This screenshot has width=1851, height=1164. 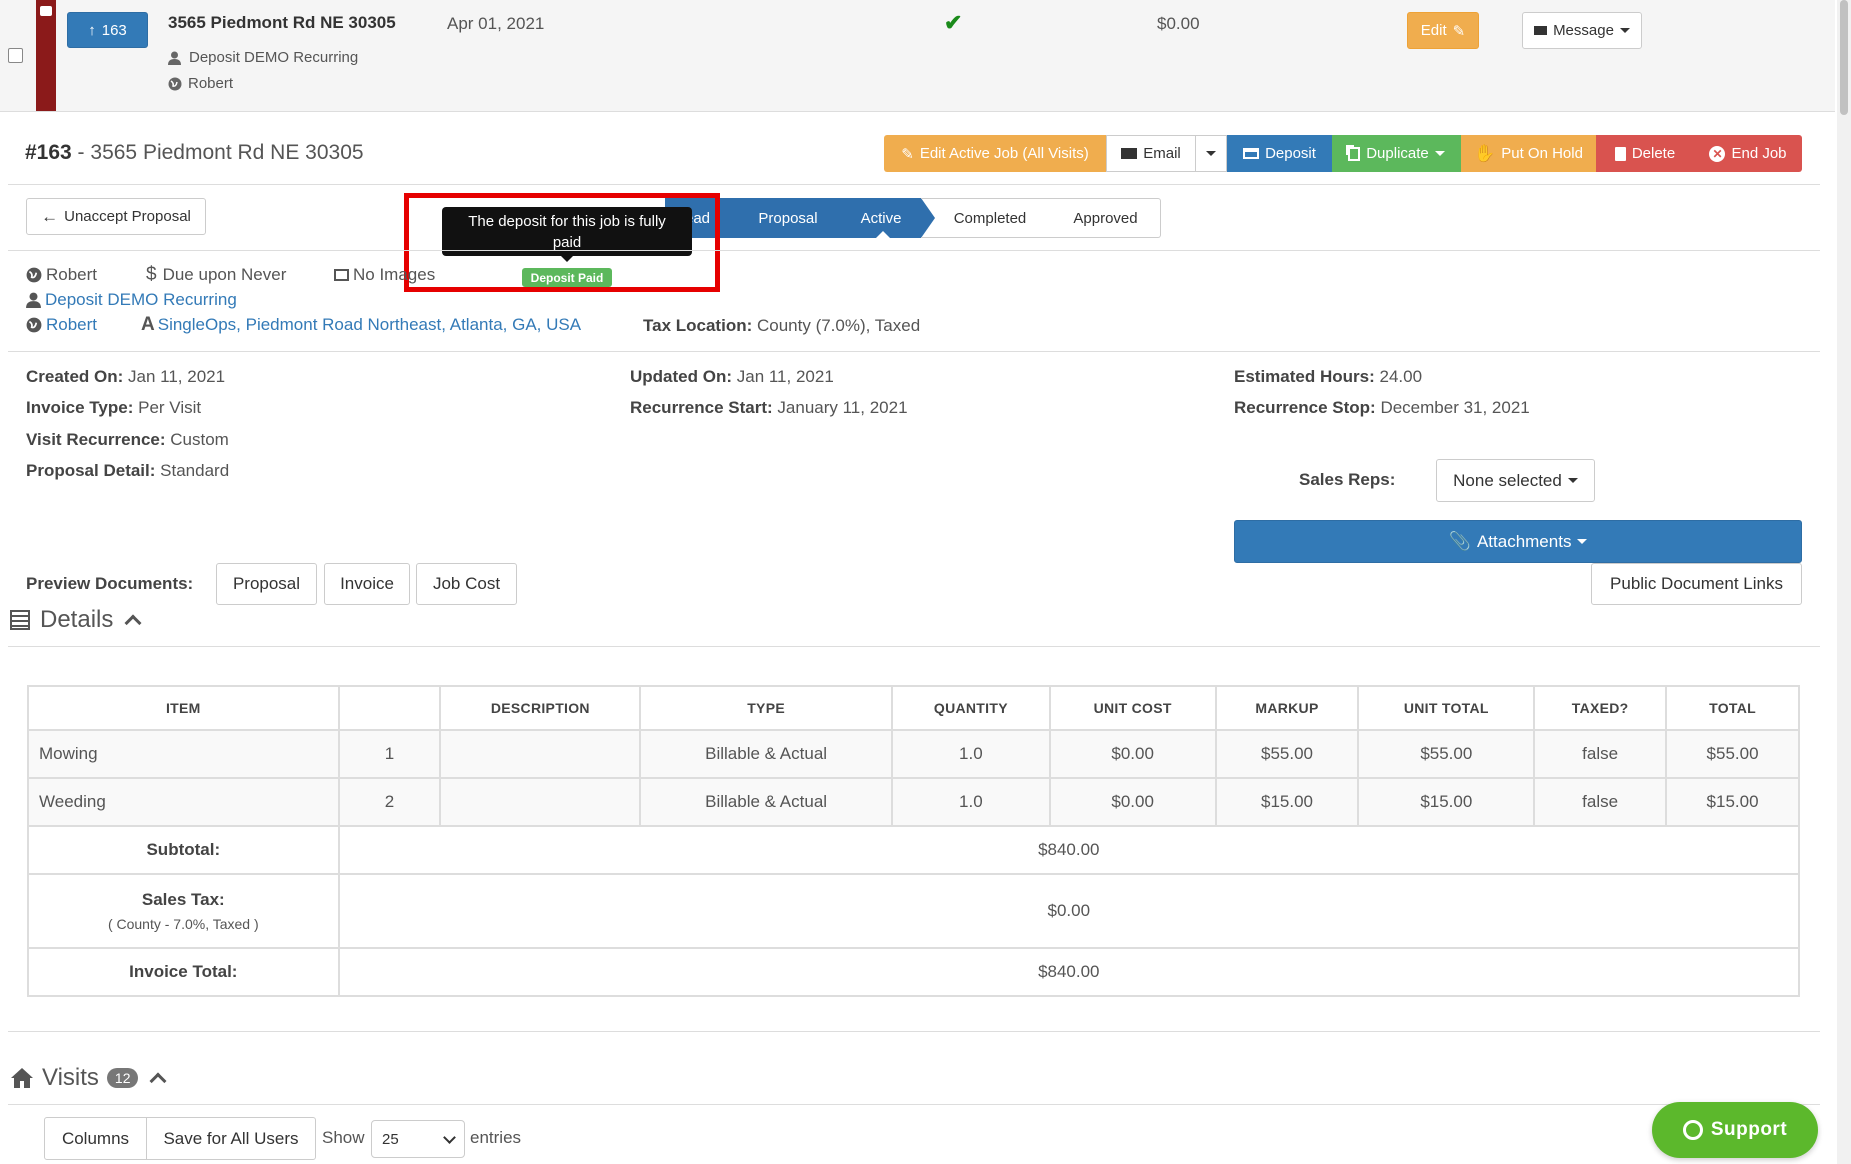 What do you see at coordinates (131, 300) in the screenshot?
I see `info-customer-link: Deposit DEMO Recurring` at bounding box center [131, 300].